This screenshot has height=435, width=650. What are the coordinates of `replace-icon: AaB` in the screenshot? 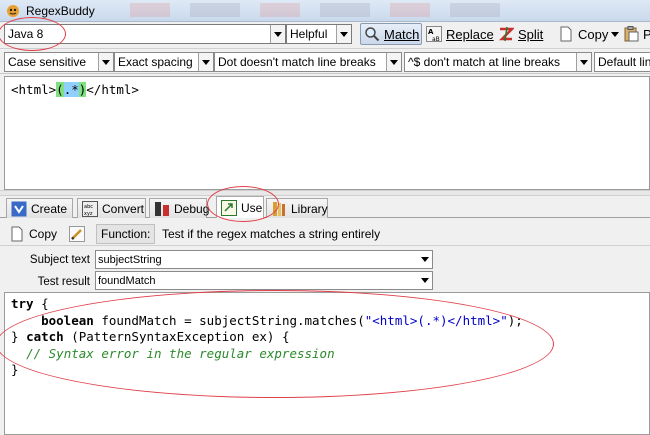 It's located at (434, 34).